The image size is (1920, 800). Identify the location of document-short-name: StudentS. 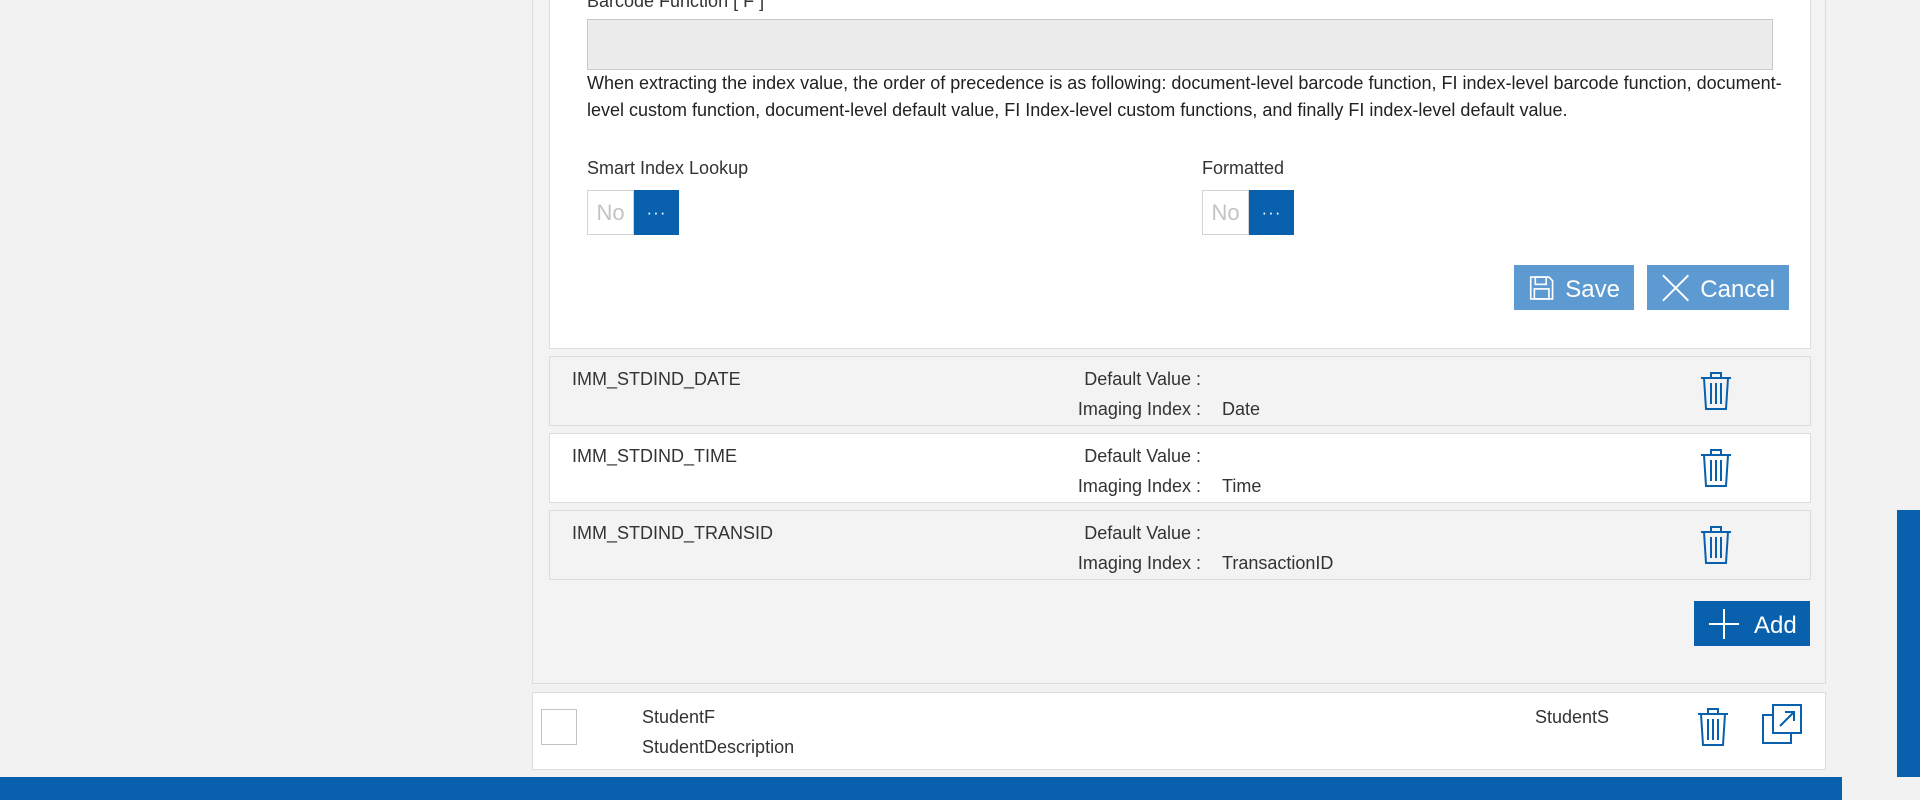
(1572, 717).